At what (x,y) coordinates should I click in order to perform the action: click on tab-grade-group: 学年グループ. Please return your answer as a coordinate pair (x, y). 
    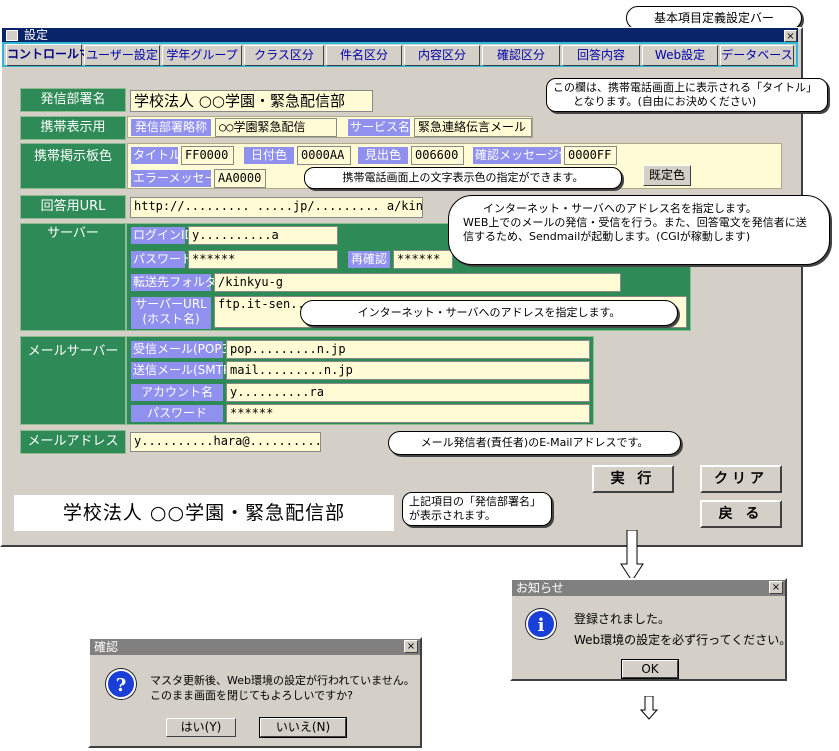
    Looking at the image, I should click on (202, 55).